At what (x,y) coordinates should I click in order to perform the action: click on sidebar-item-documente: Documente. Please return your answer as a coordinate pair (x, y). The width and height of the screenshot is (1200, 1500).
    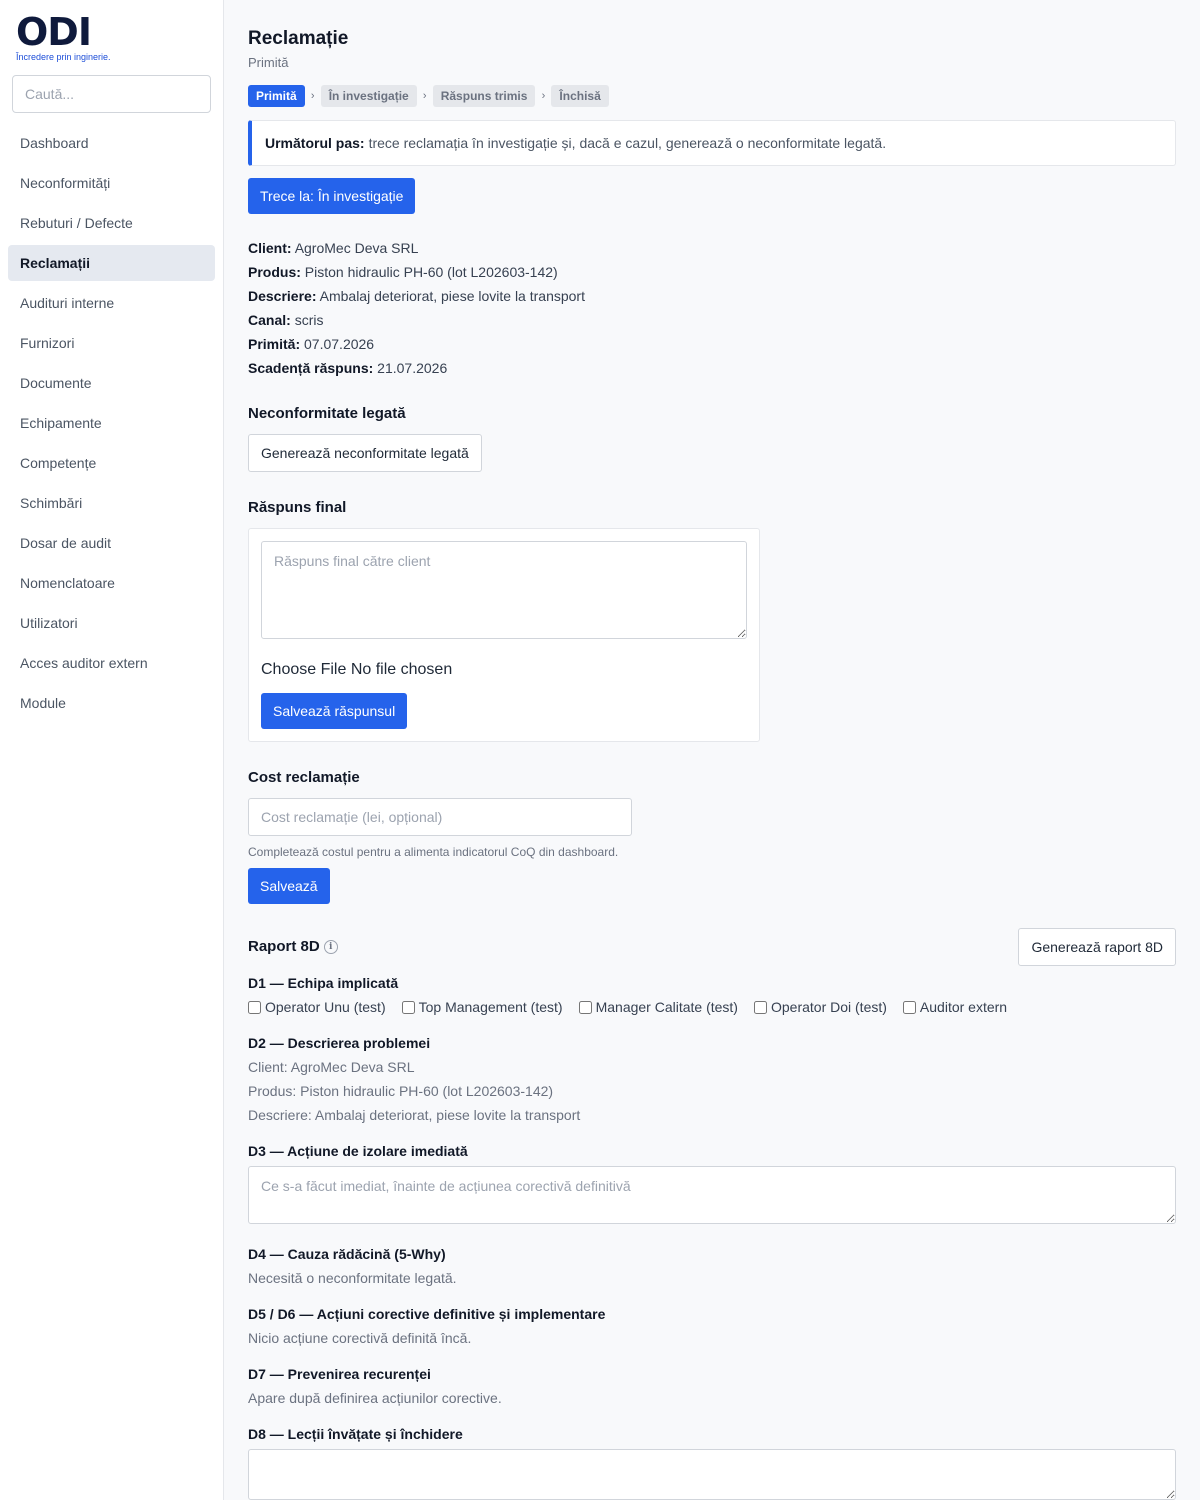
    Looking at the image, I should click on (111, 383).